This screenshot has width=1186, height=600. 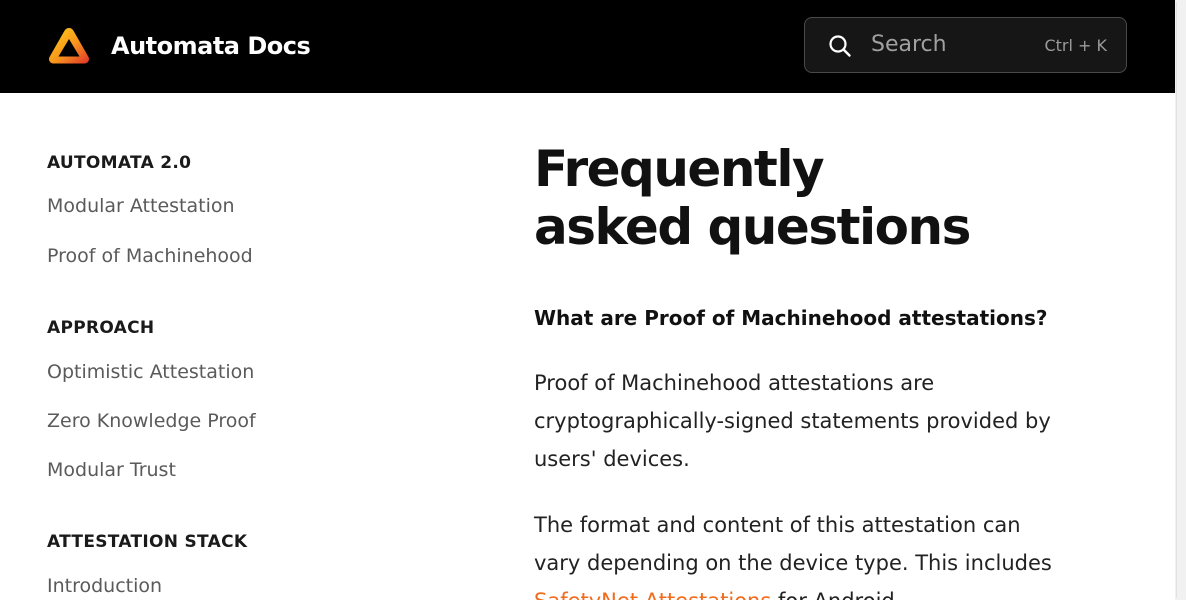 I want to click on sidebar-item-modular-trust: Modular Trust, so click(x=111, y=470).